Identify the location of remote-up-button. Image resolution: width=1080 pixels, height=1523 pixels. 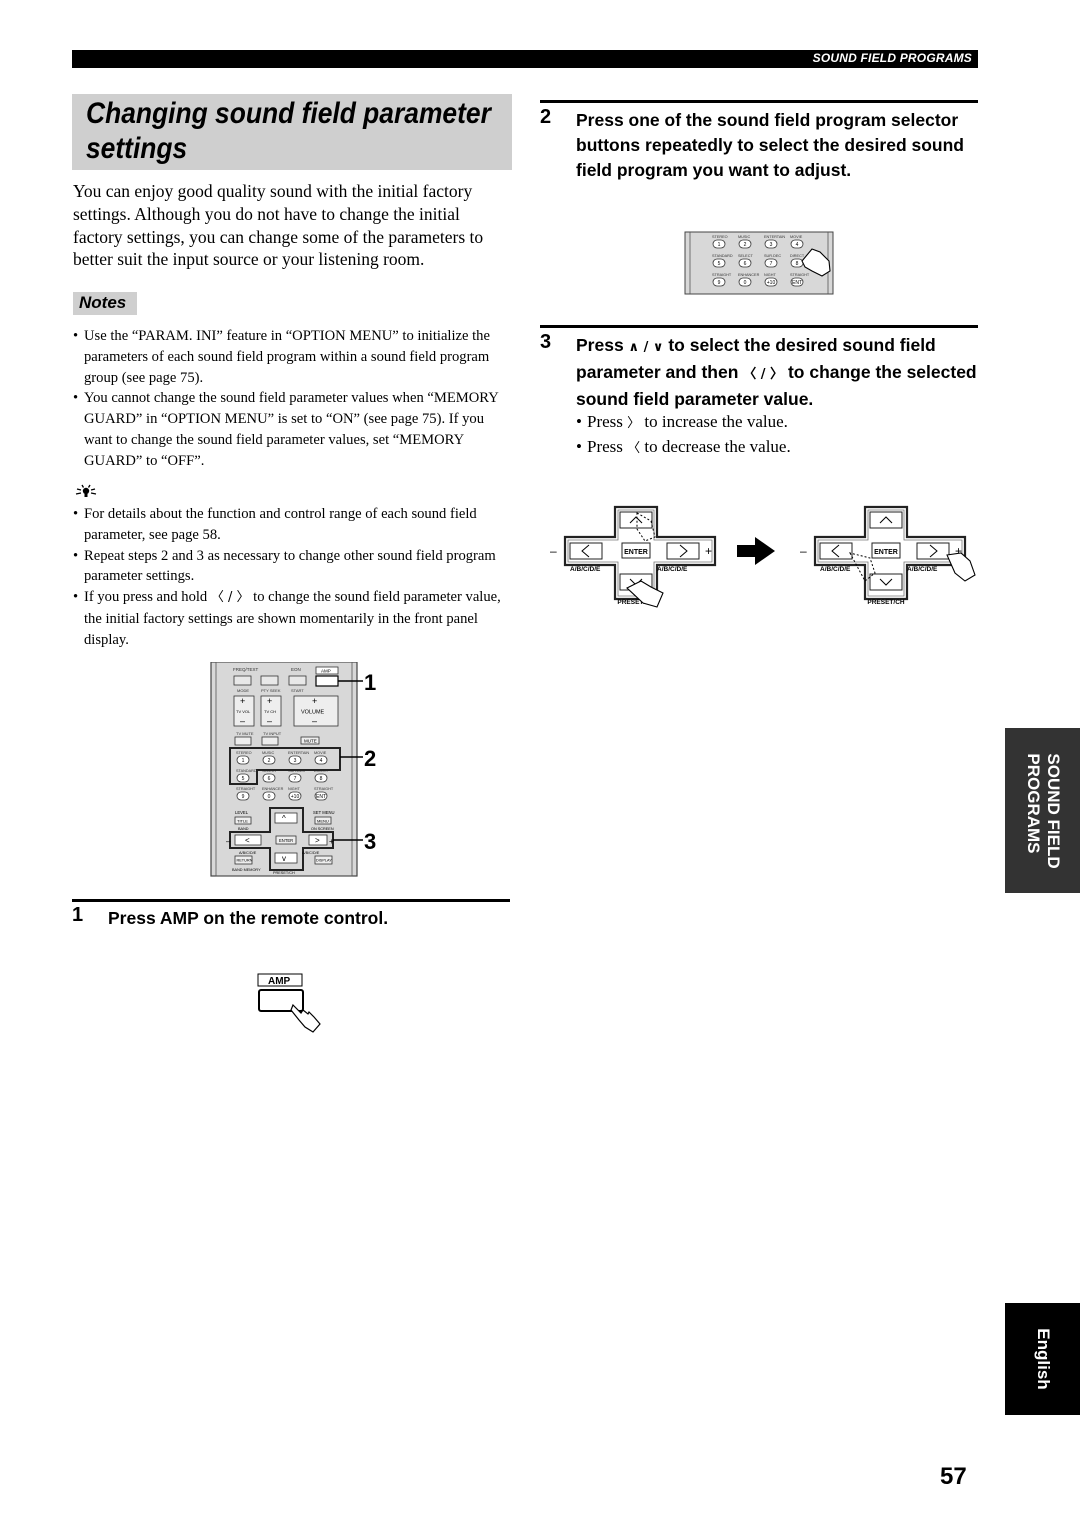
(286, 818).